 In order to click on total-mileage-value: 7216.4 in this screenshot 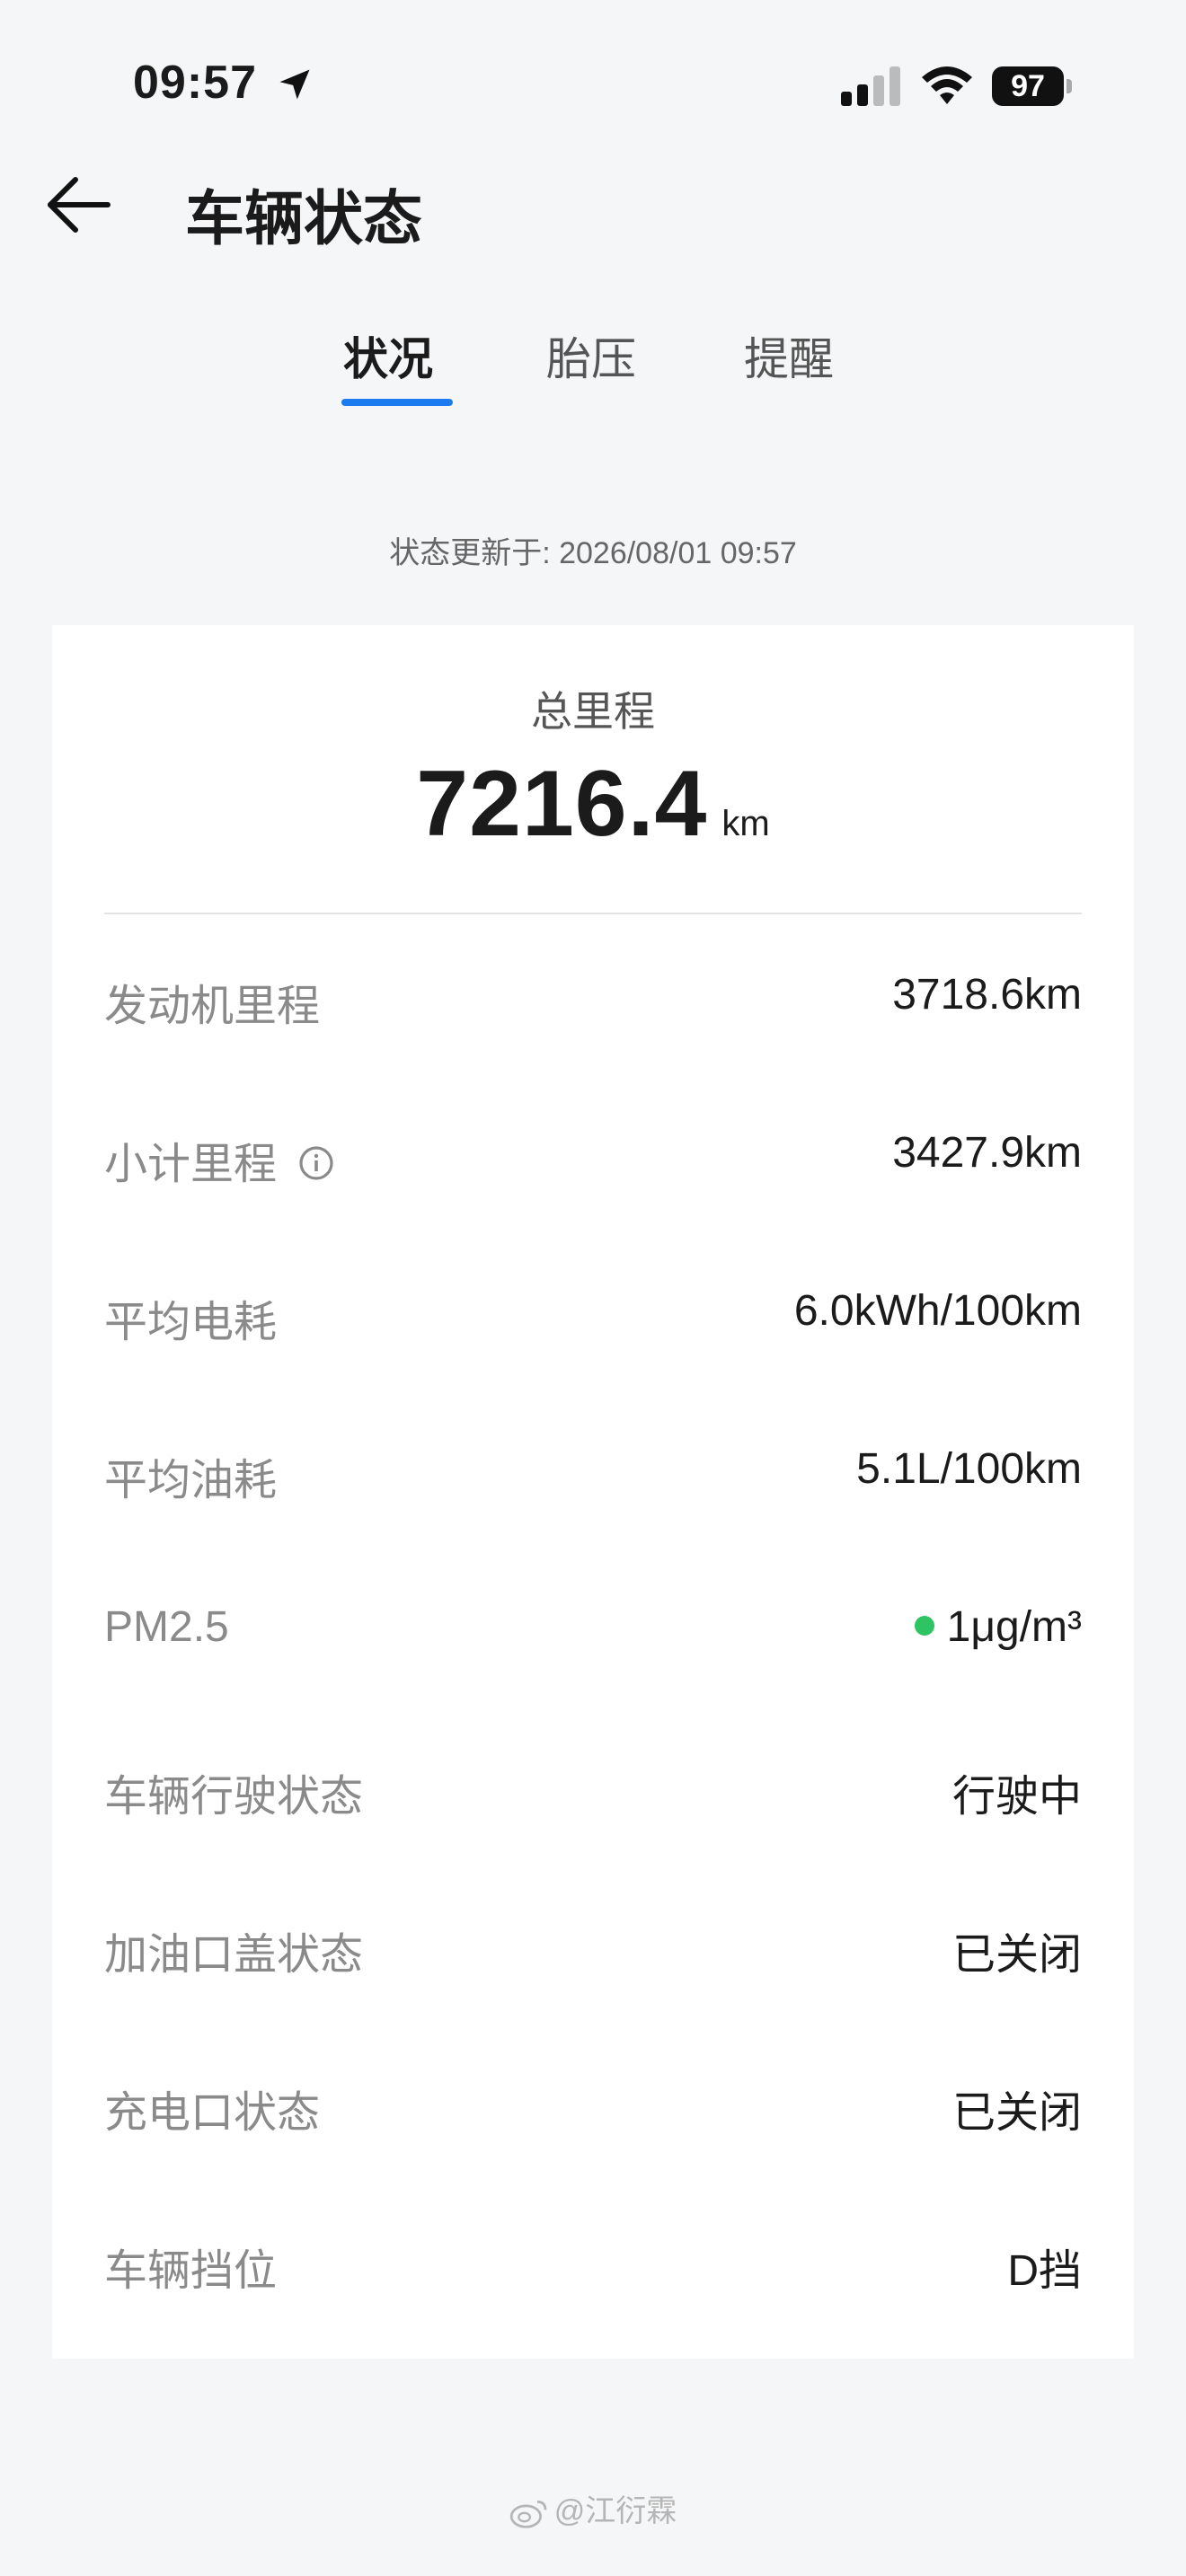, I will do `click(562, 804)`.